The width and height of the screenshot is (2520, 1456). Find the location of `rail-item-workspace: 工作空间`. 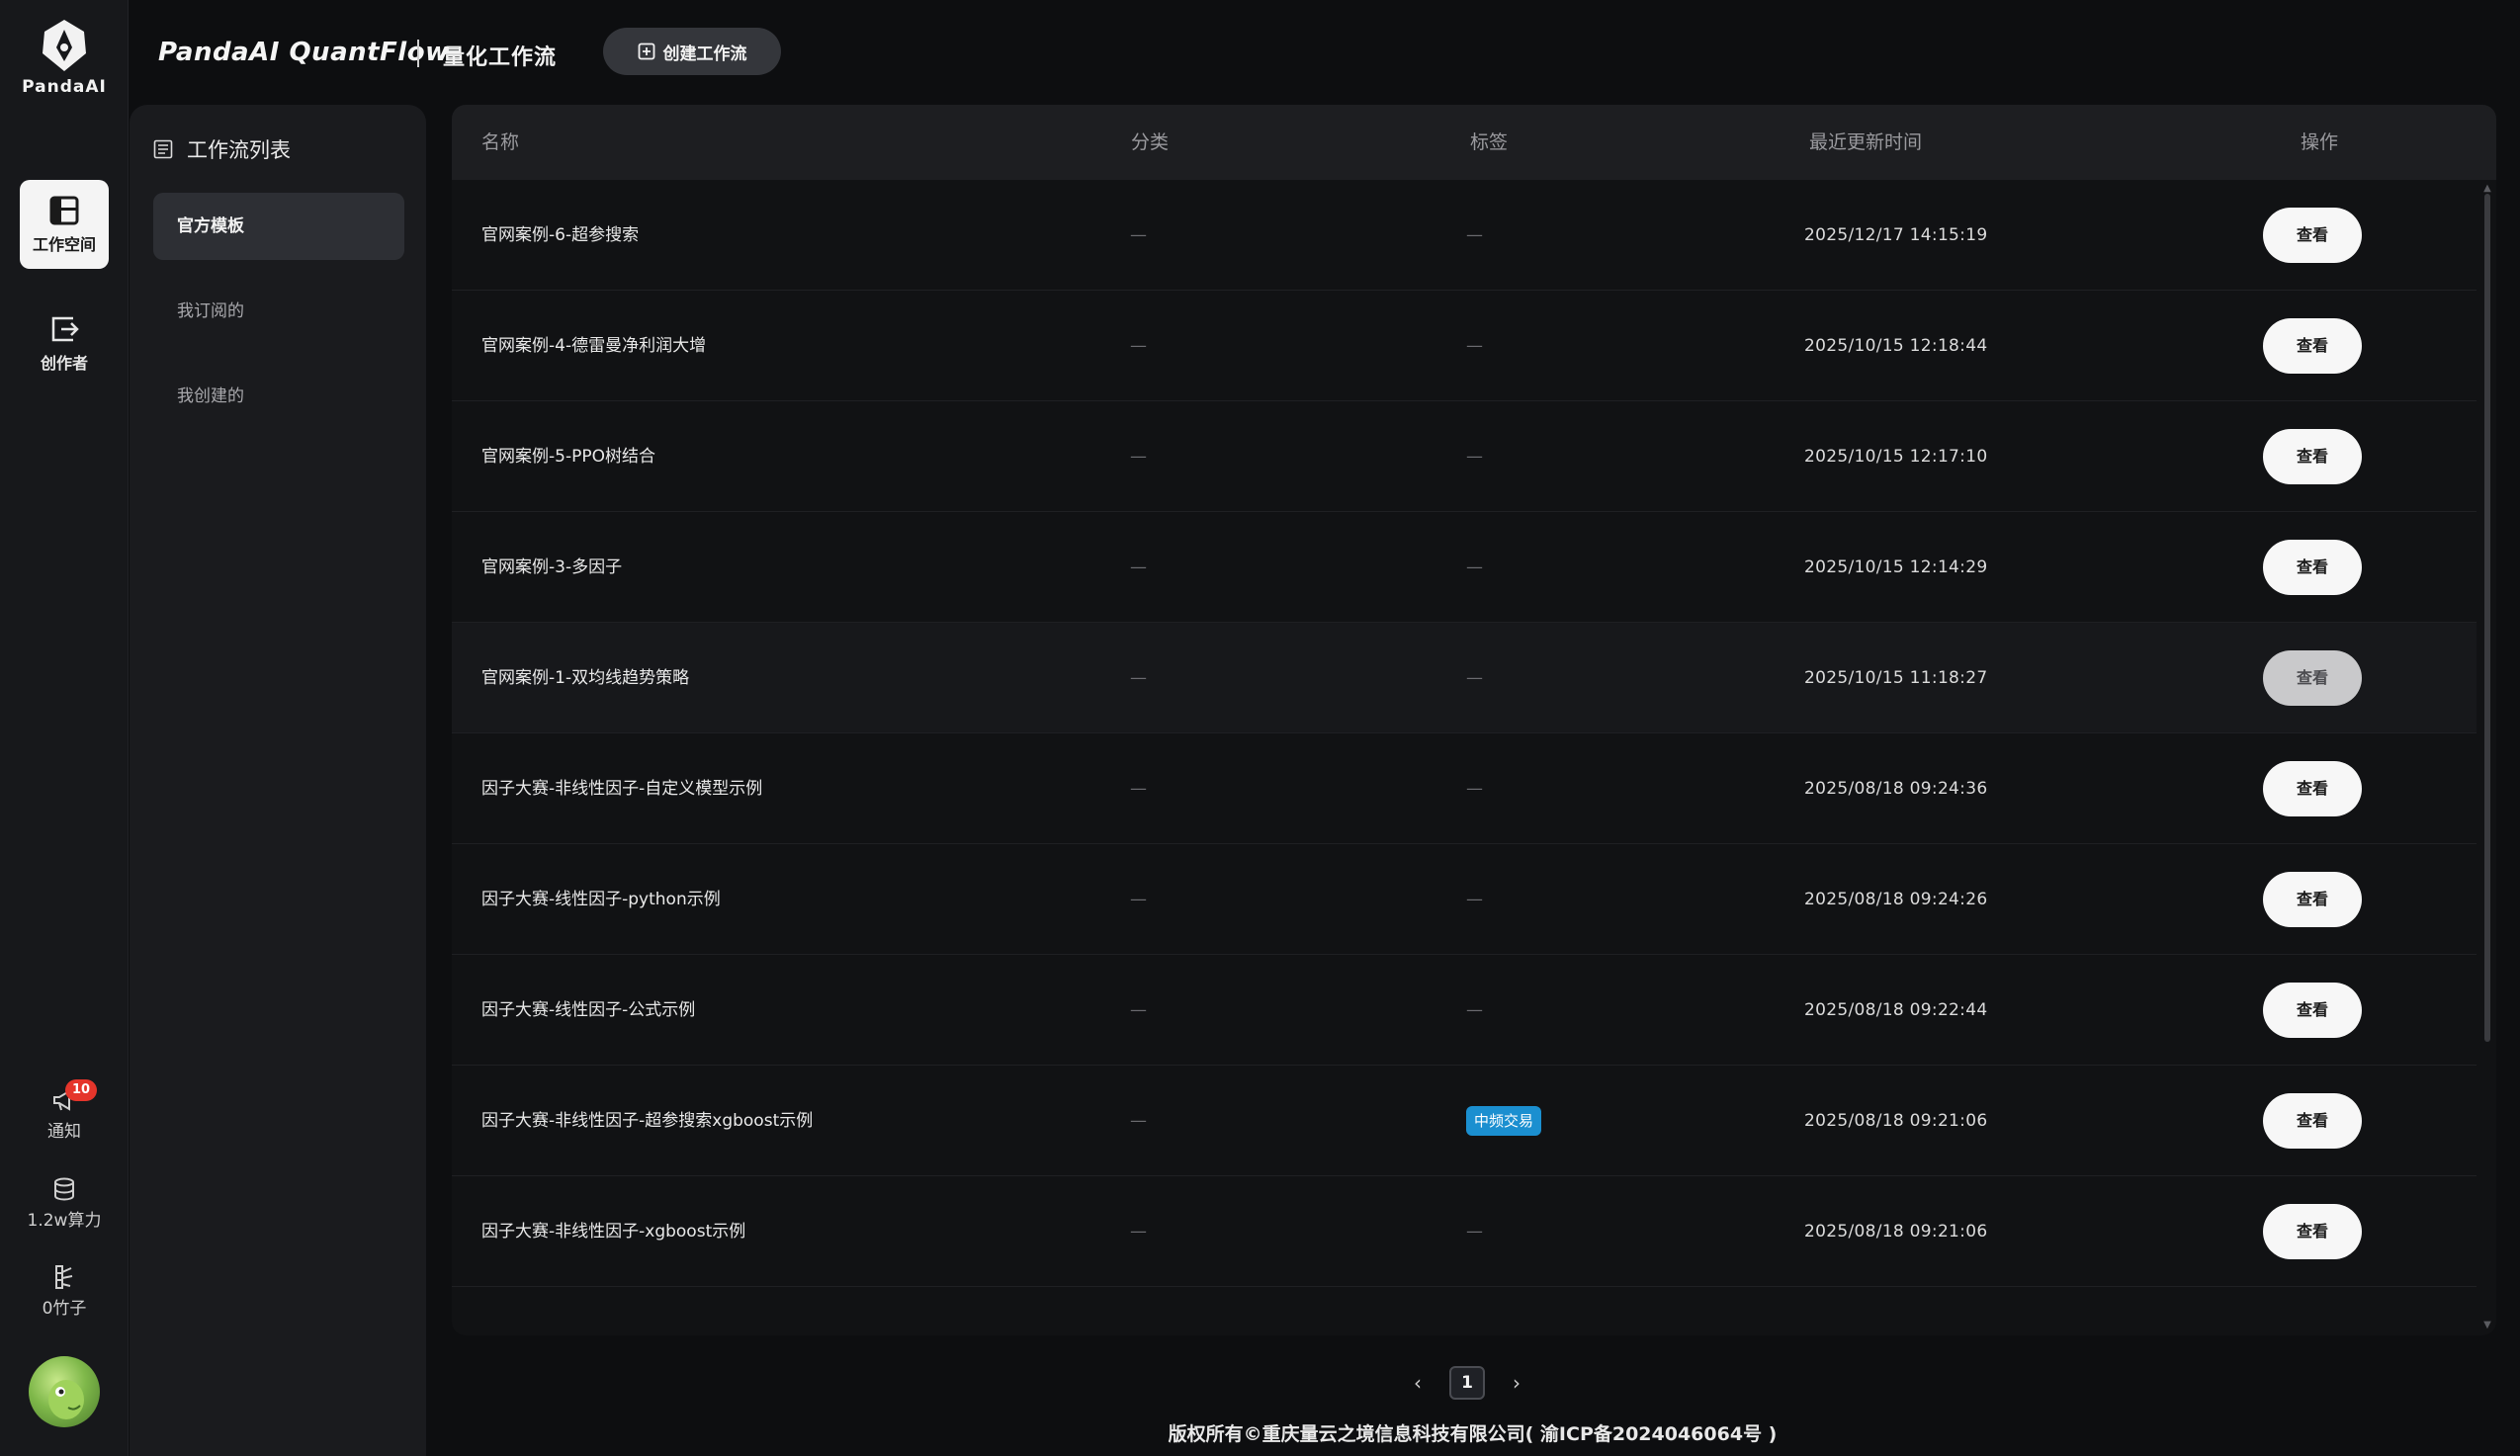

rail-item-workspace: 工作空间 is located at coordinates (64, 224).